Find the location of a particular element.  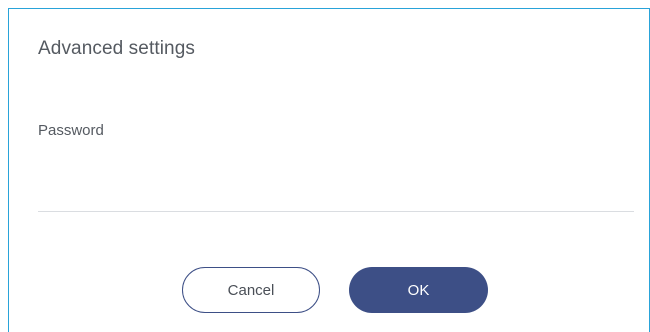

cancel-button: Cancel is located at coordinates (251, 290).